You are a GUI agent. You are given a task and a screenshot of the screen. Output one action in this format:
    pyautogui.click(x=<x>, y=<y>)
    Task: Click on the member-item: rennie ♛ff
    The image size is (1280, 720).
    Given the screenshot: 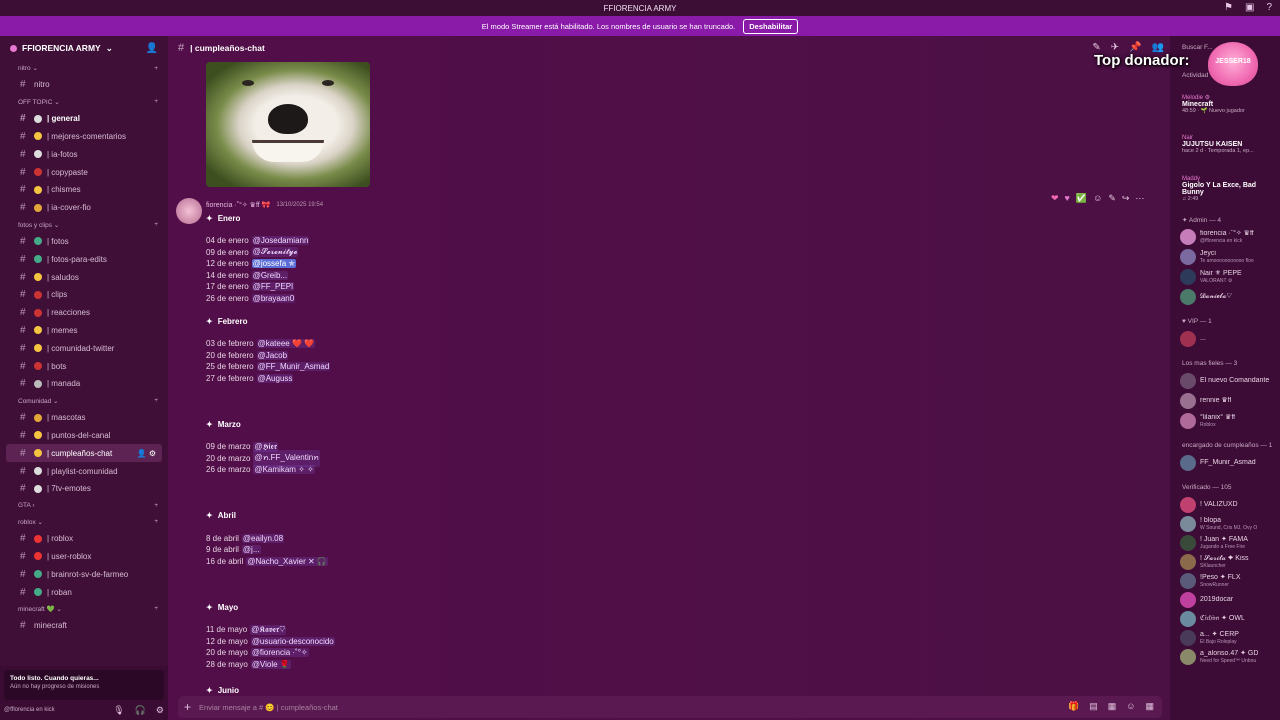 What is the action you would take?
    pyautogui.click(x=1230, y=401)
    